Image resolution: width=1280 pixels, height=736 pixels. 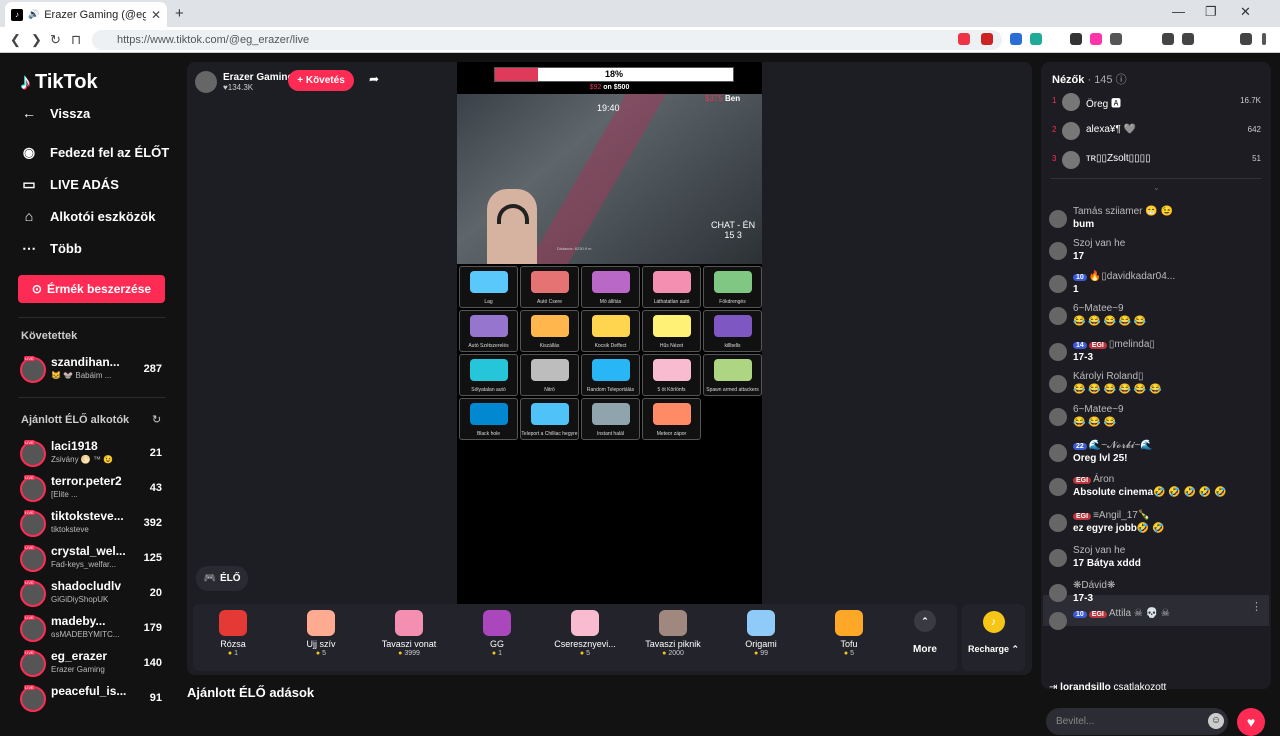 I want to click on goal-target: on $500, so click(x=615, y=87).